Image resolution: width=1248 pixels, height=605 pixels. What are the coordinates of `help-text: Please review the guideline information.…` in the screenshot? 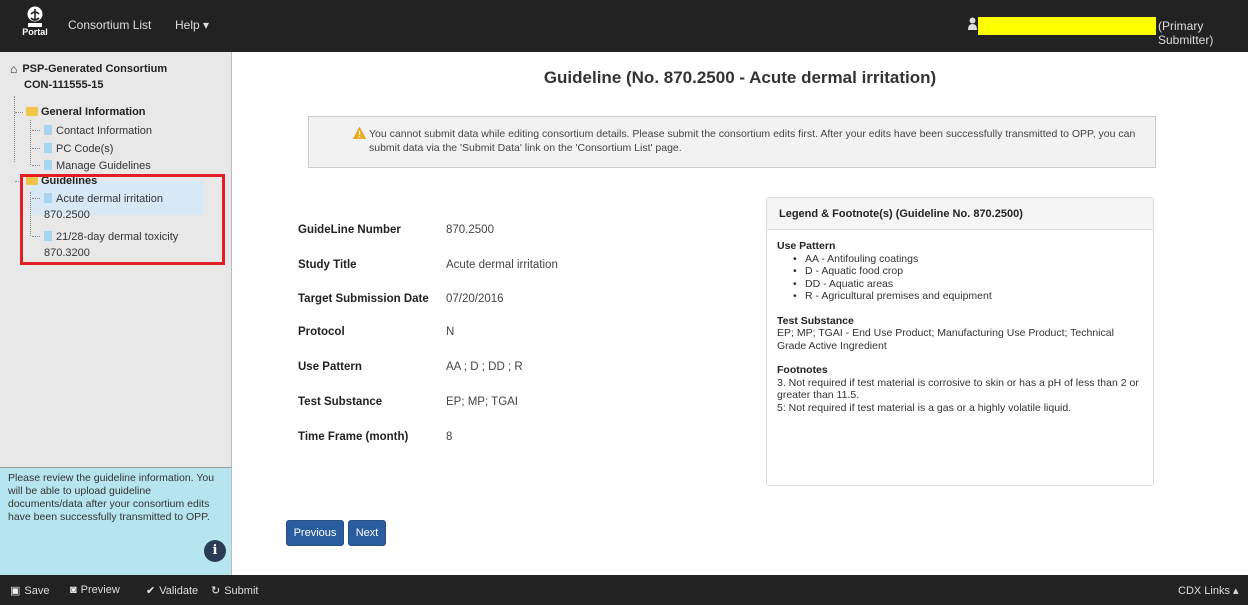 It's located at (111, 497).